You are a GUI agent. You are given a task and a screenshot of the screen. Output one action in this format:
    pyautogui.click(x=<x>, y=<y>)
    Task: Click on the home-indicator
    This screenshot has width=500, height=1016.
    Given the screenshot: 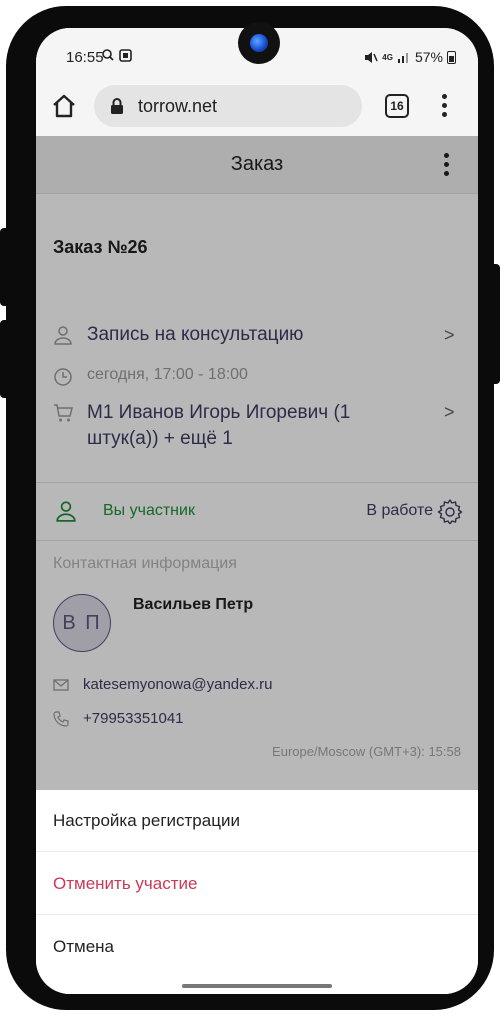 What is the action you would take?
    pyautogui.click(x=257, y=986)
    